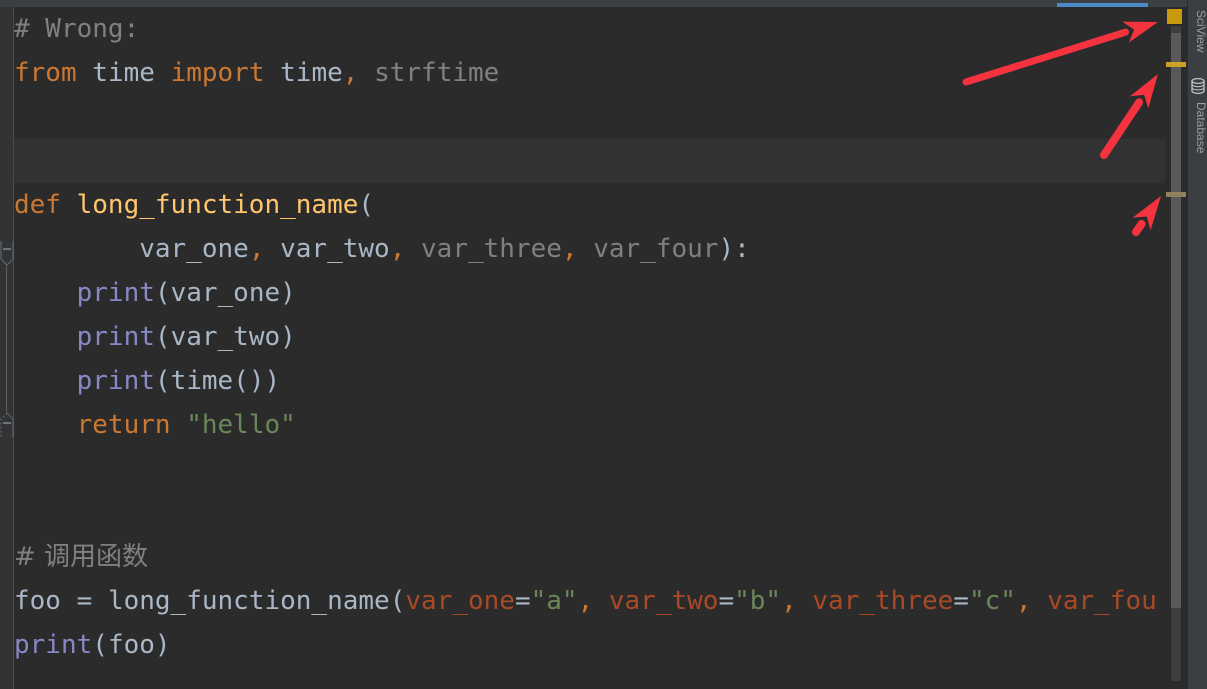  I want to click on code-token: "b", so click(758, 601).